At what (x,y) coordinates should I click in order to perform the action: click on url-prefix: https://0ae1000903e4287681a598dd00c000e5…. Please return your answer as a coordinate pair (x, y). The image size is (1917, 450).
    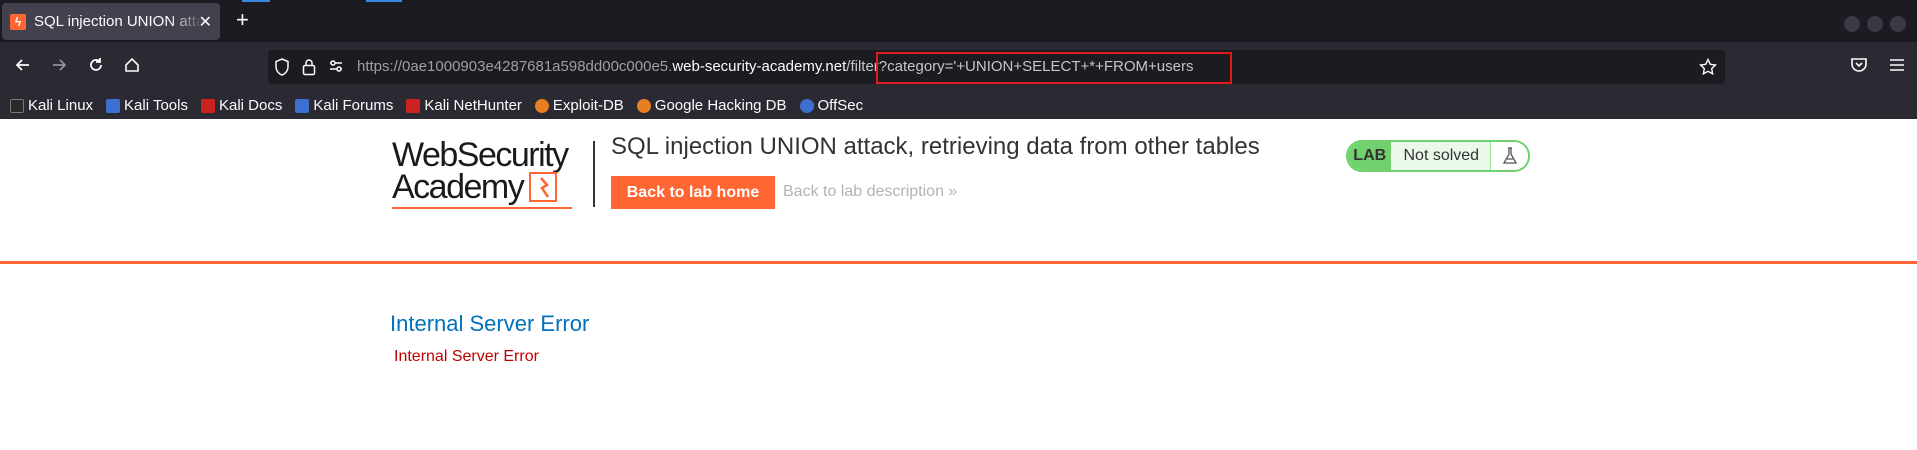
    Looking at the image, I should click on (515, 66).